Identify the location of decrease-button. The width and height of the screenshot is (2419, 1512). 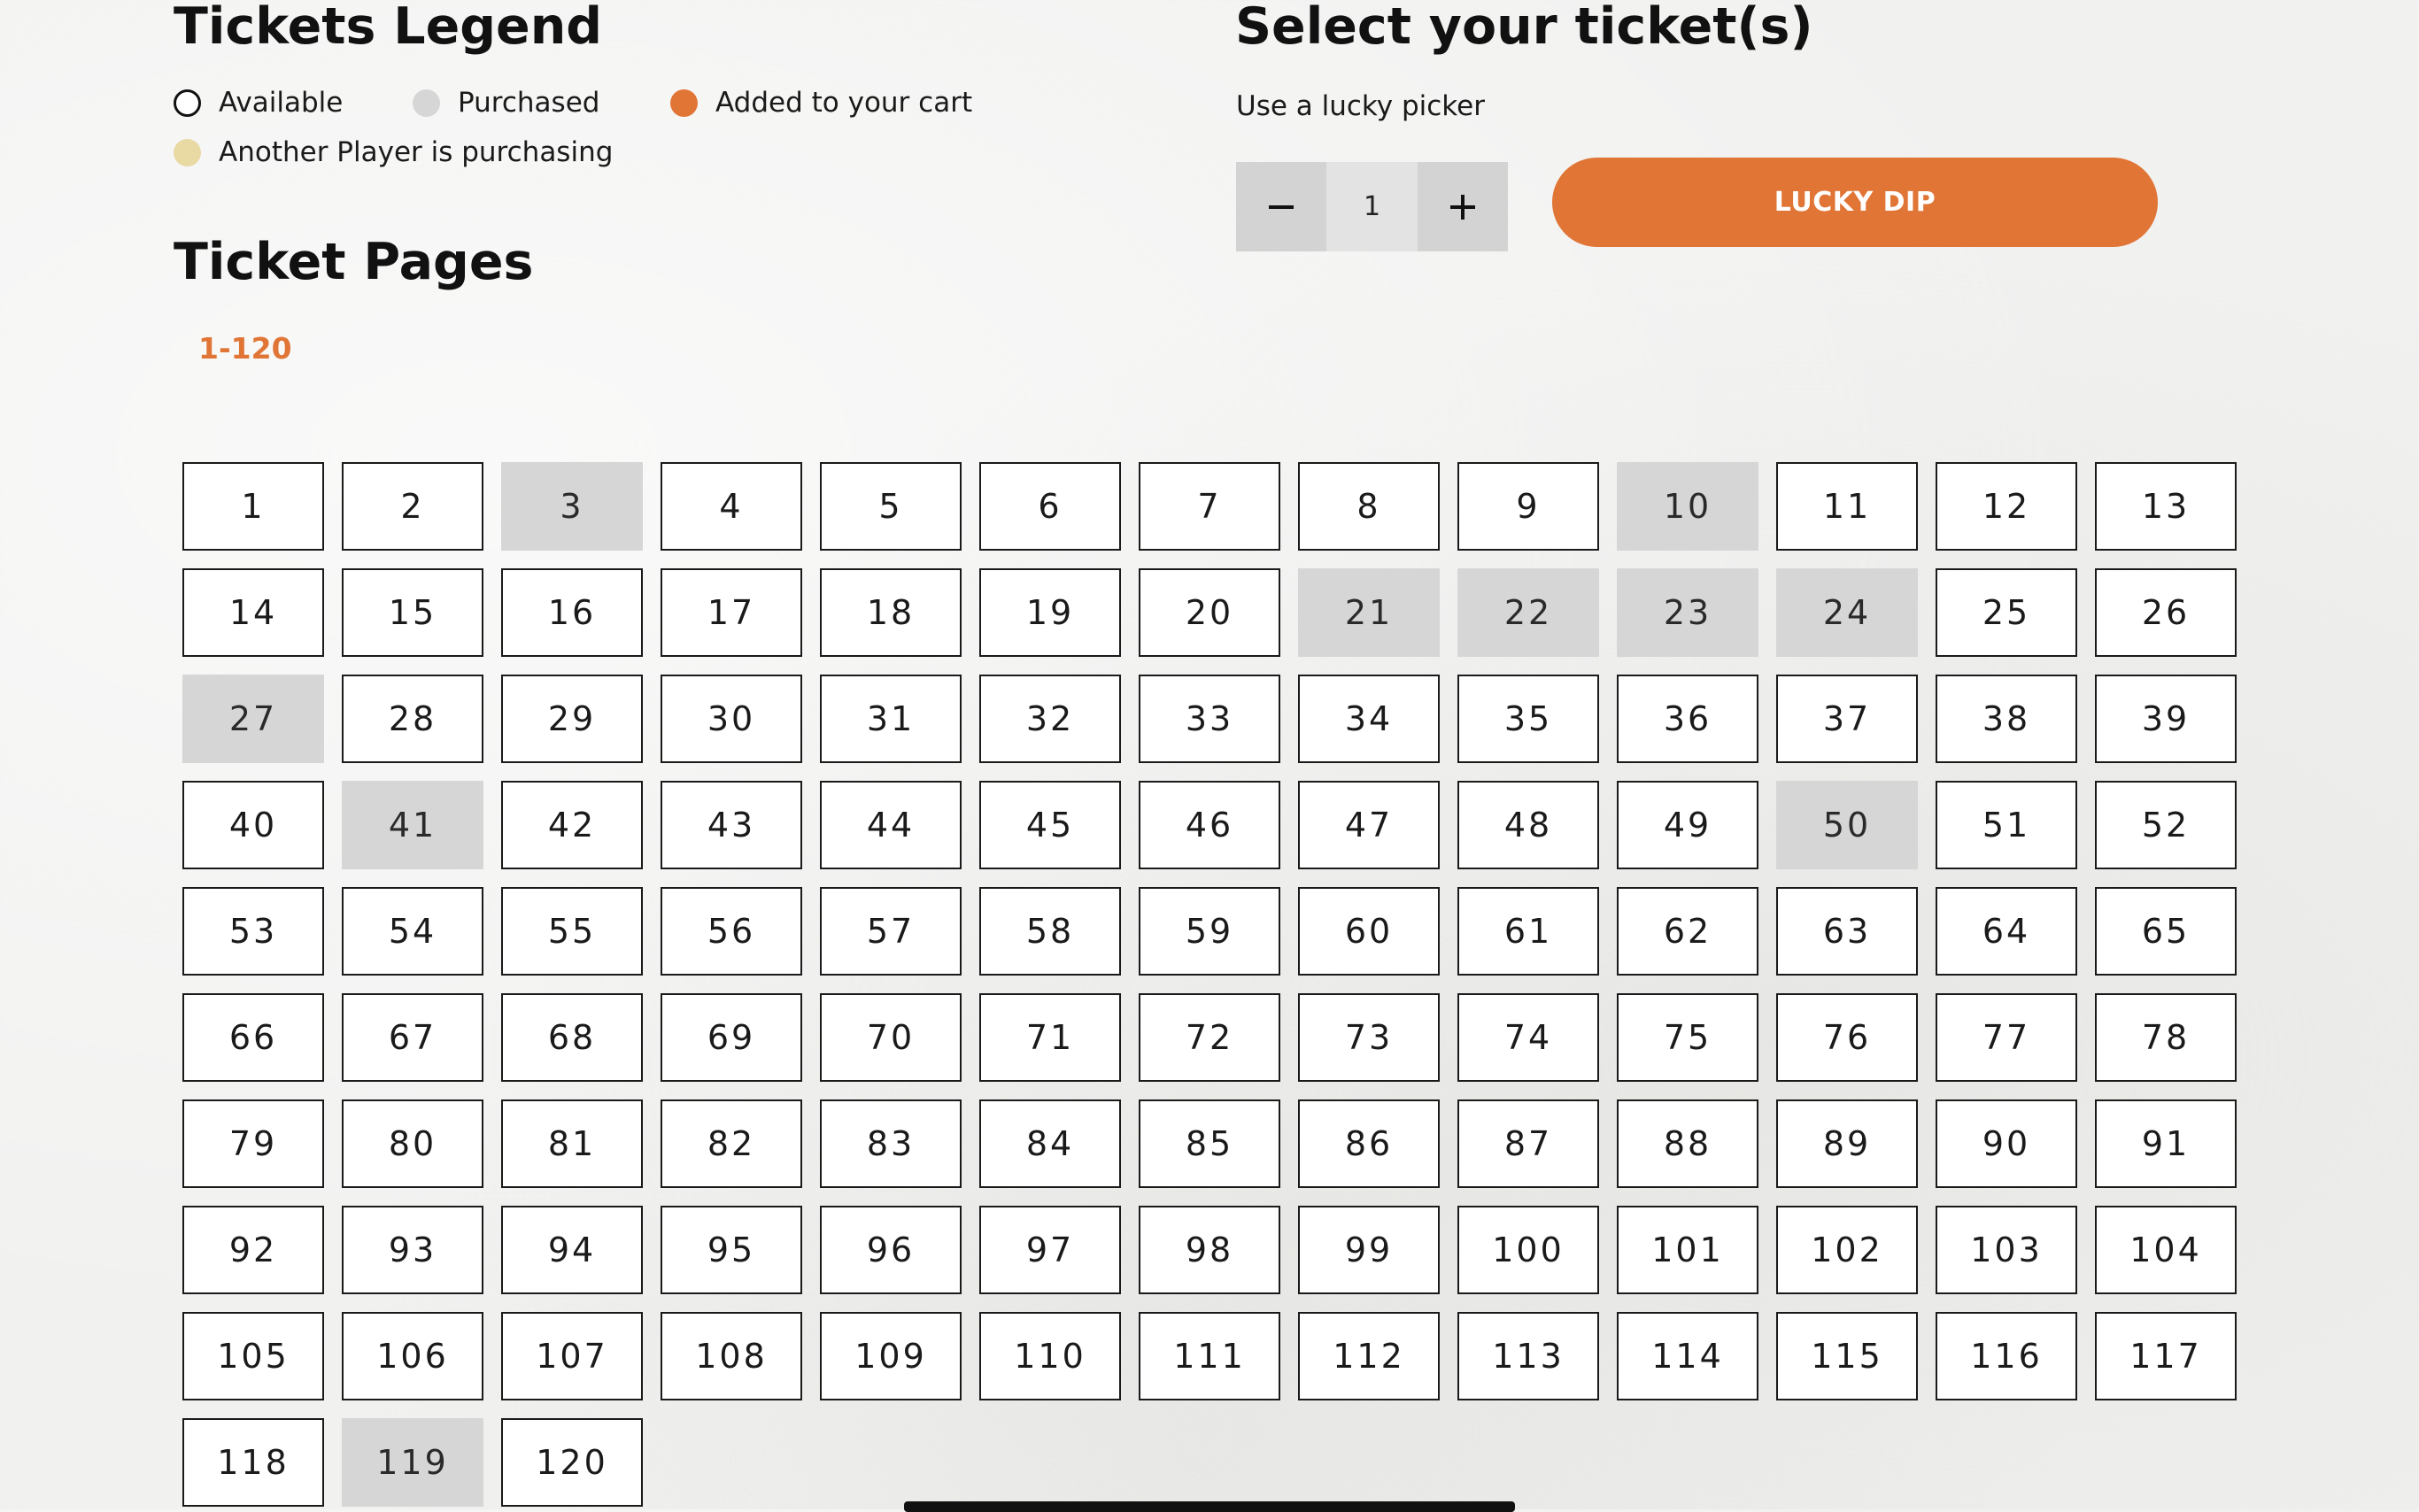
(1281, 206).